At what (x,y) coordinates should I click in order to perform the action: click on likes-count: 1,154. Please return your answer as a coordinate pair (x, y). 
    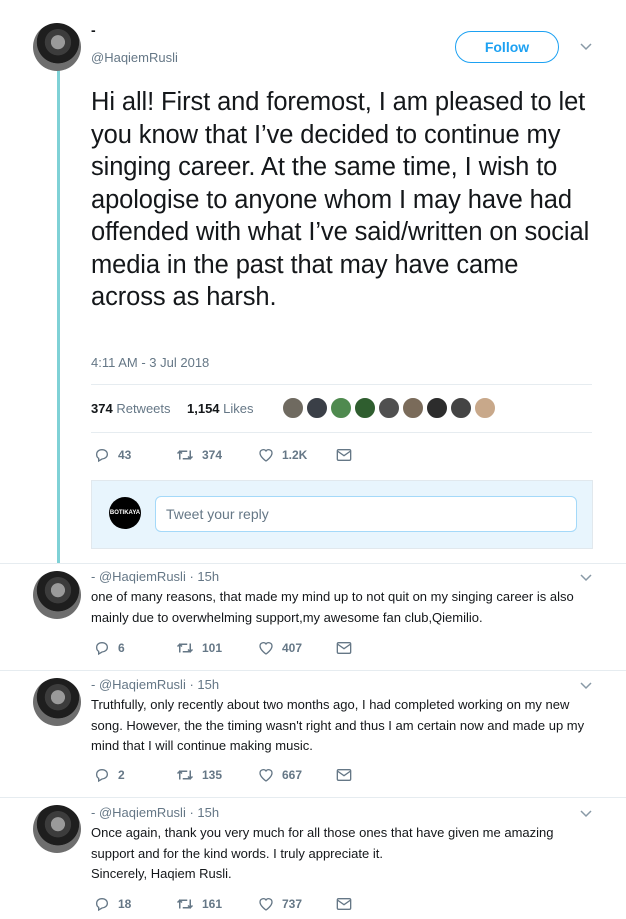
    Looking at the image, I should click on (203, 408).